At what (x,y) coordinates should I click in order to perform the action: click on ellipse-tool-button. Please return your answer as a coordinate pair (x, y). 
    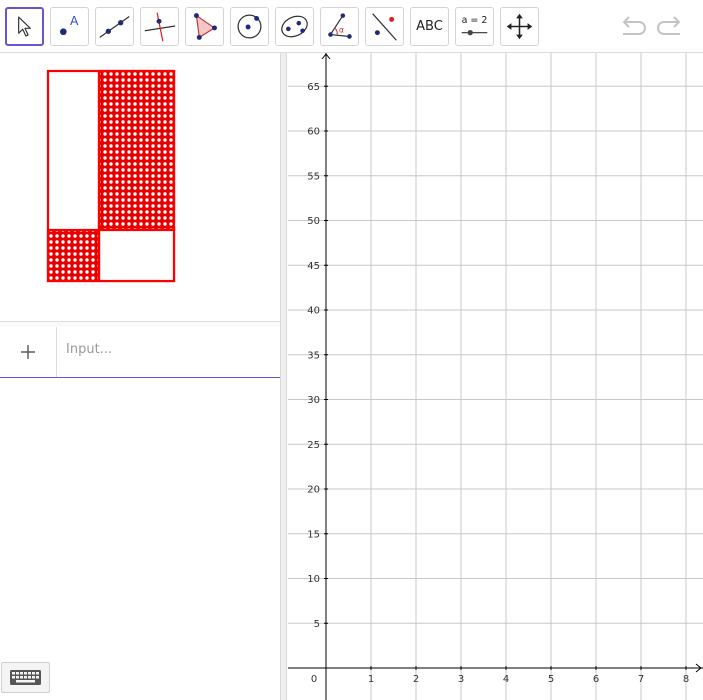
    Looking at the image, I should click on (294, 26).